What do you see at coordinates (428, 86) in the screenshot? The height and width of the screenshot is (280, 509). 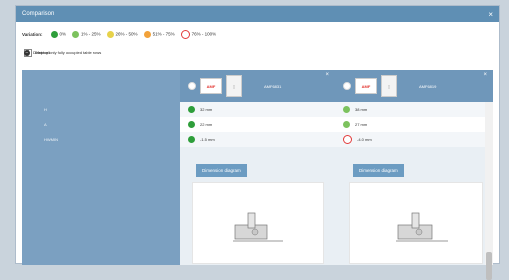 I see `product-name: AMF6819` at bounding box center [428, 86].